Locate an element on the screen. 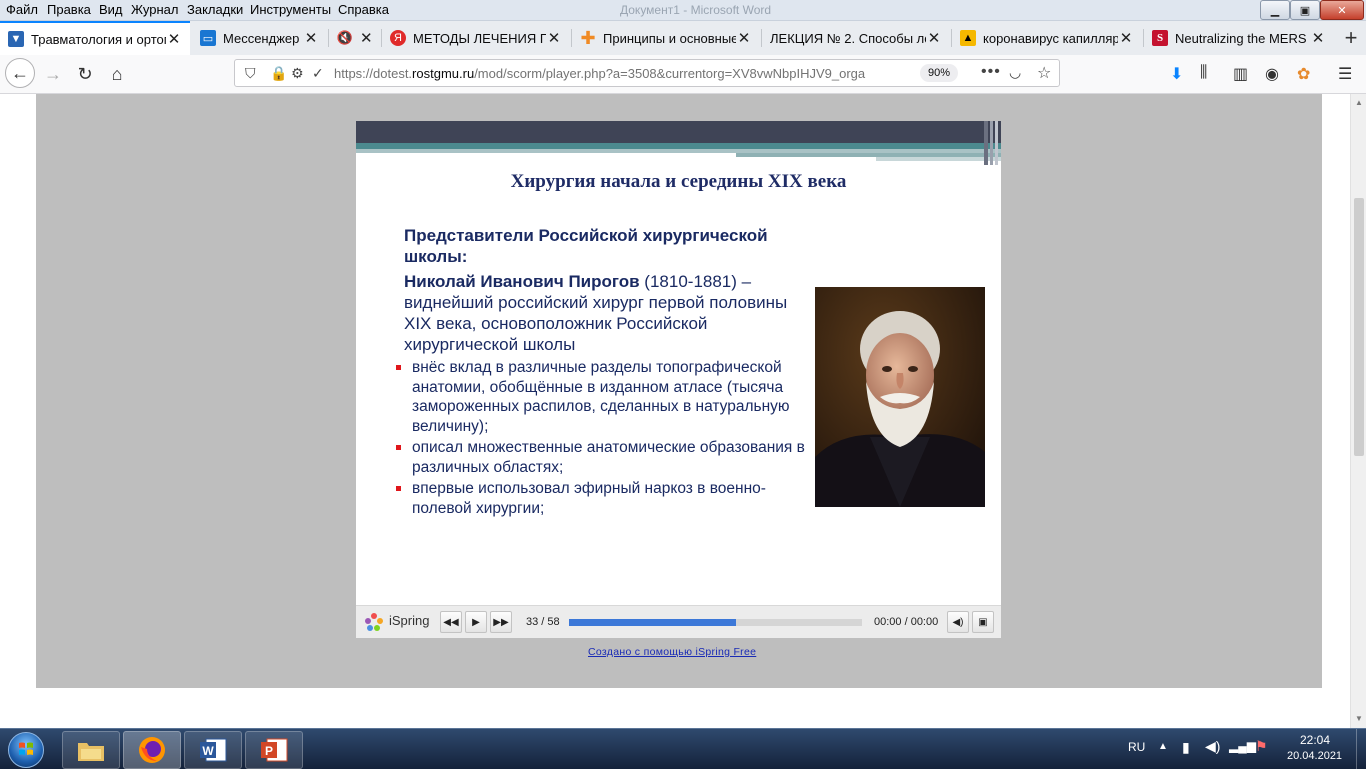 Image resolution: width=1366 pixels, height=769 pixels. playback-progress-bar is located at coordinates (715, 622).